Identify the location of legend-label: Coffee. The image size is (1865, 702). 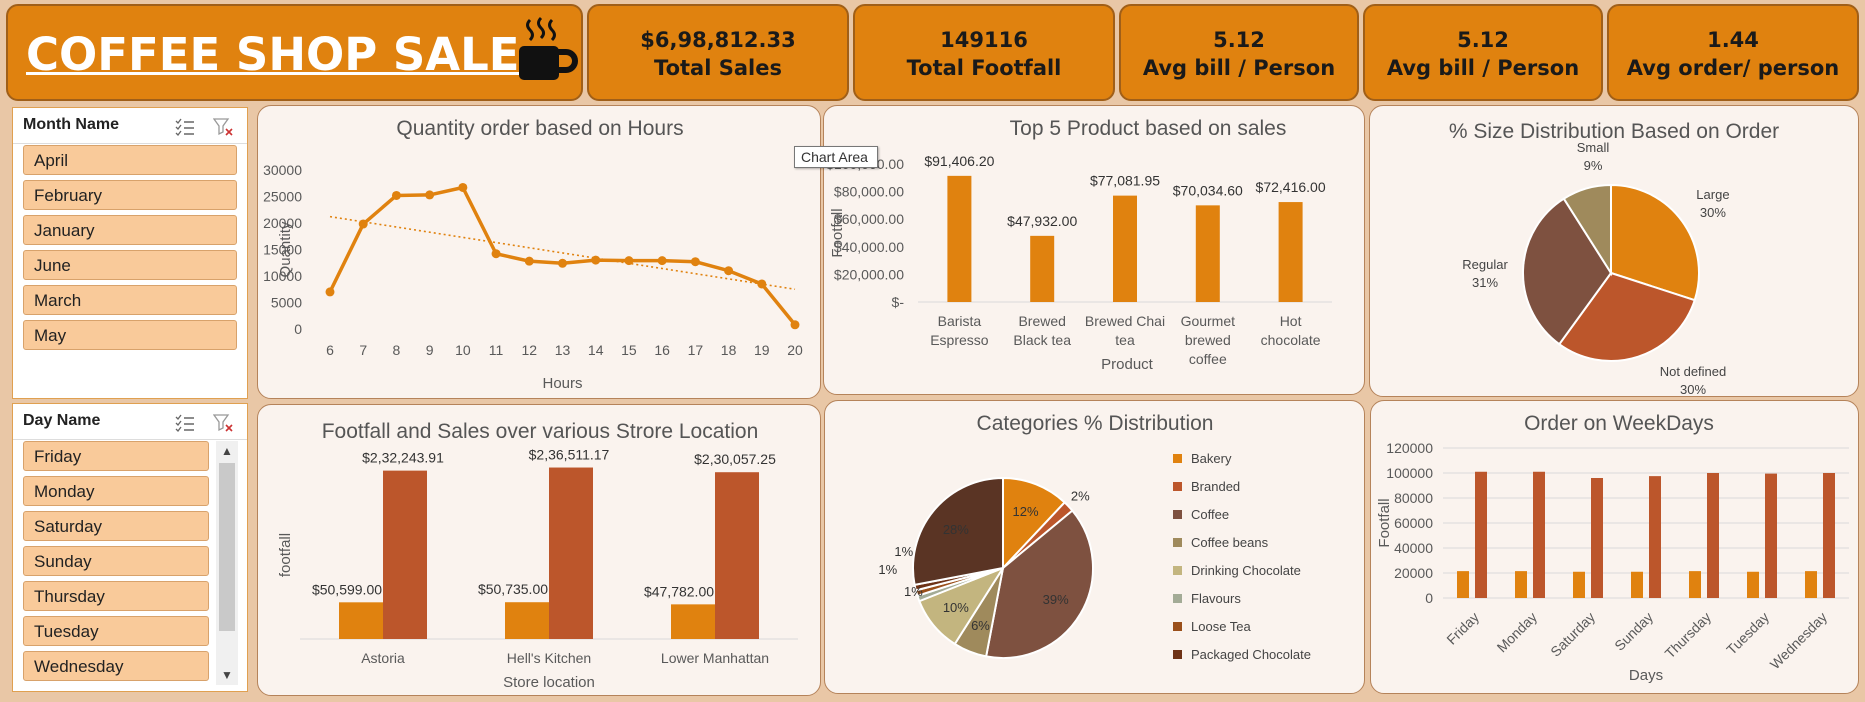
(1210, 514).